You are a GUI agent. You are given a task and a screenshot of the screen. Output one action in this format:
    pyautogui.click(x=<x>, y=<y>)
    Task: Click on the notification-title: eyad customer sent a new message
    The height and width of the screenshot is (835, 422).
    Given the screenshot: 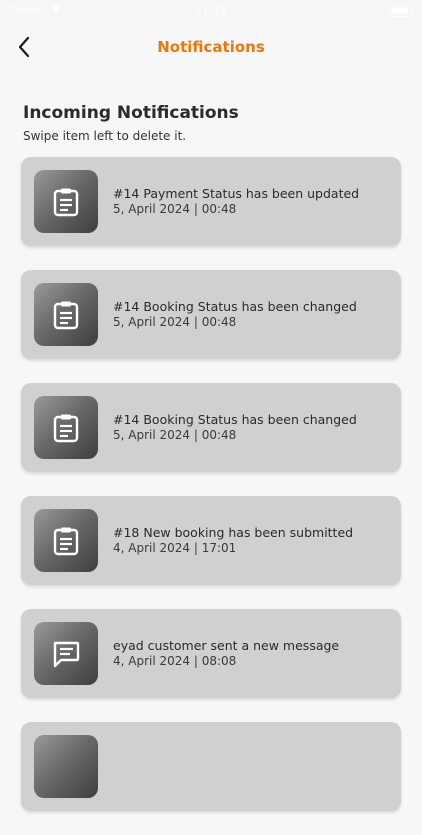 What is the action you would take?
    pyautogui.click(x=226, y=645)
    